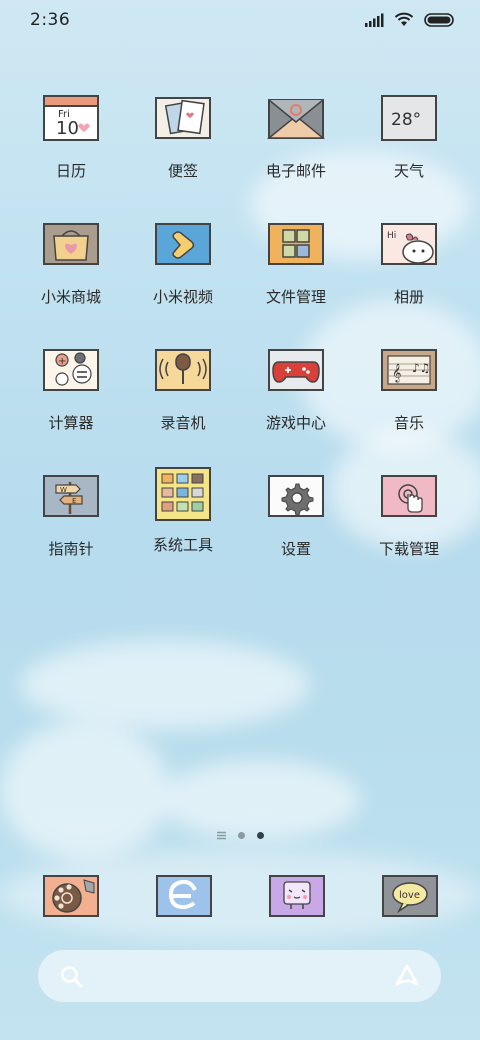  What do you see at coordinates (409, 244) in the screenshot?
I see `gallery-icon: Hi` at bounding box center [409, 244].